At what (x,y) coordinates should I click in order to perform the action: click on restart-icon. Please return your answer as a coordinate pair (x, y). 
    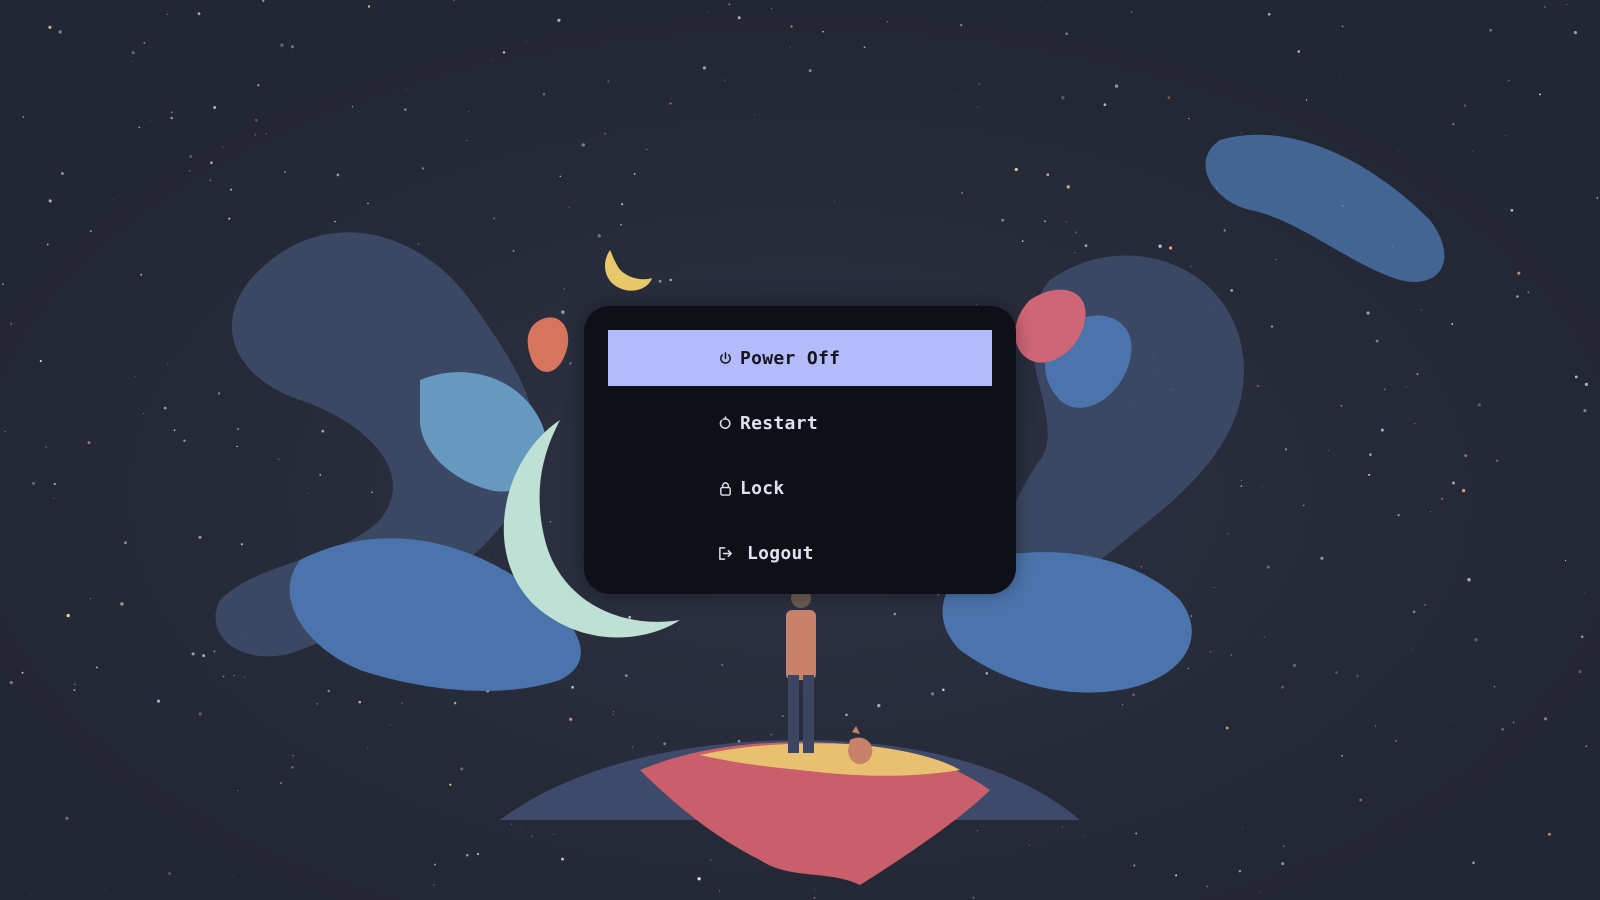
    Looking at the image, I should click on (725, 423).